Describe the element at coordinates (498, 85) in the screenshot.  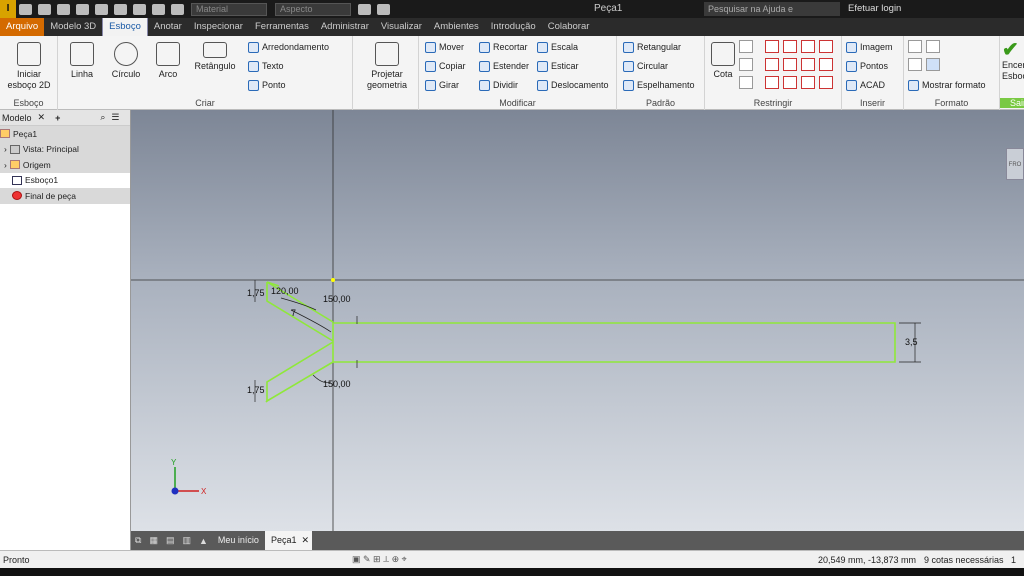
I see `split-button: Dividir` at that location.